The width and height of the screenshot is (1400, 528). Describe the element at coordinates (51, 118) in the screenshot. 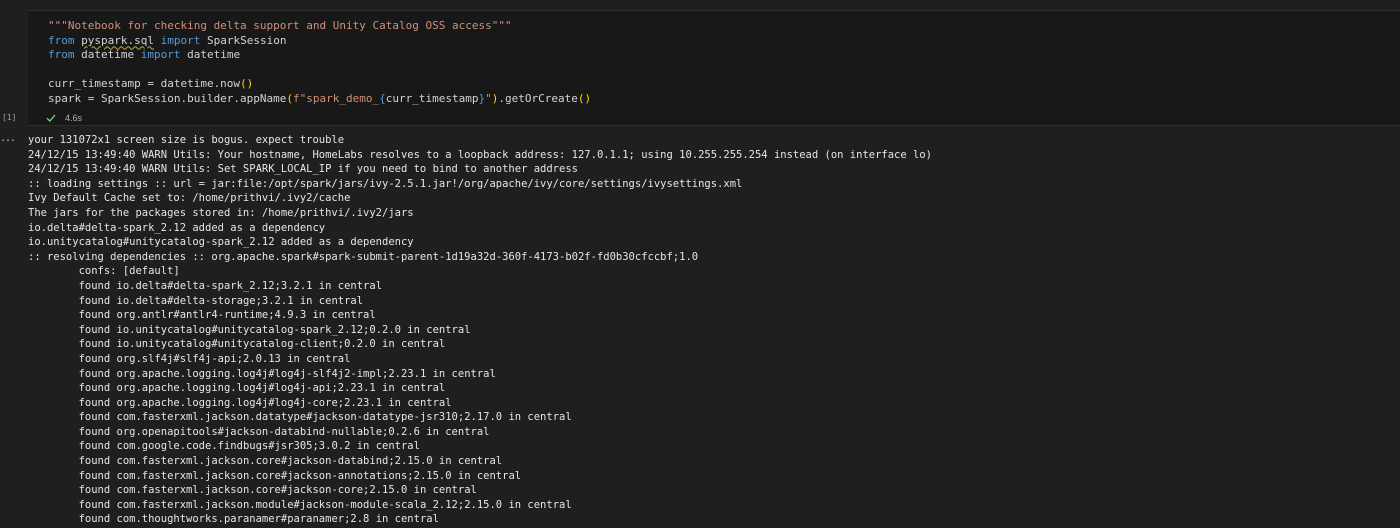

I see `check-icon` at that location.